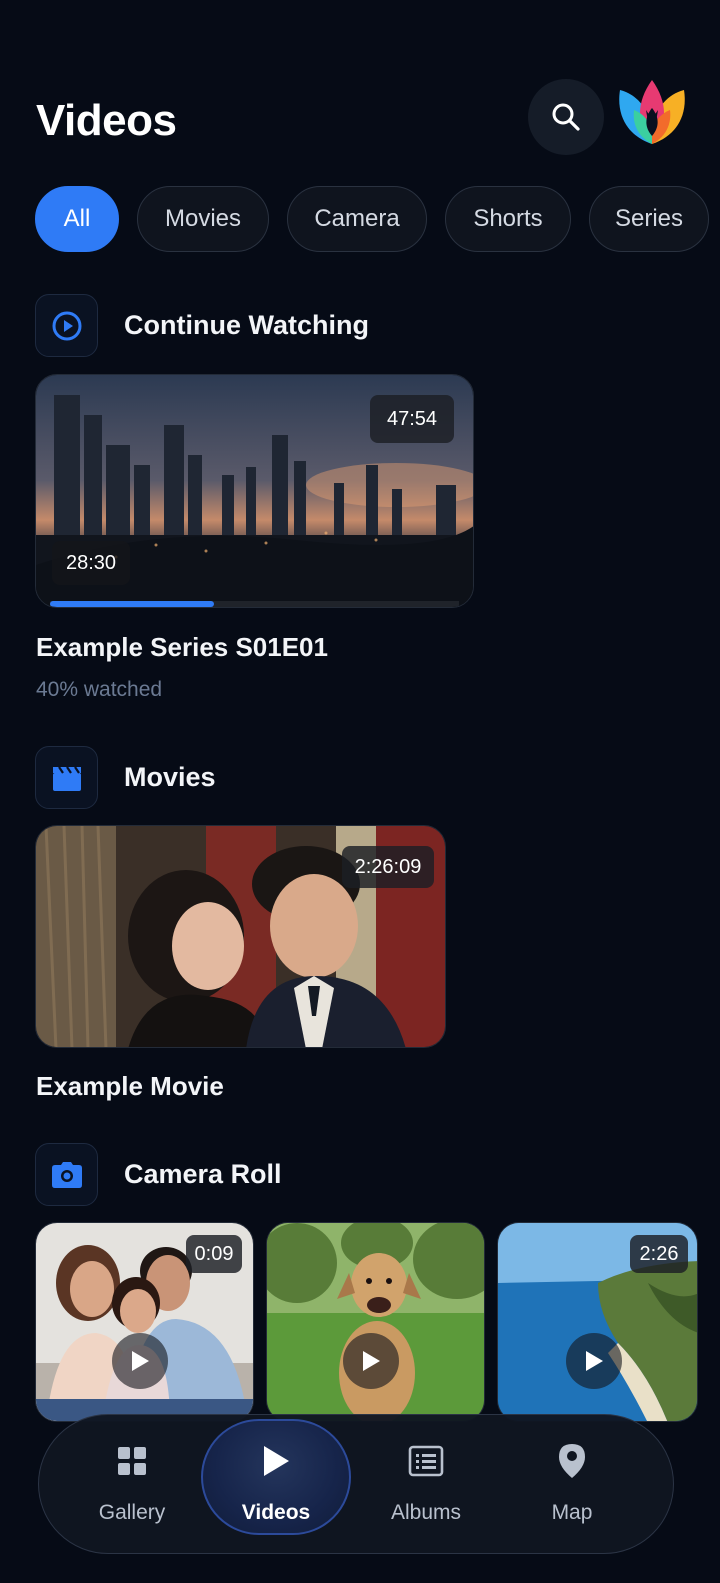 Image resolution: width=720 pixels, height=1583 pixels. What do you see at coordinates (106, 120) in the screenshot?
I see `page-title: Videos` at bounding box center [106, 120].